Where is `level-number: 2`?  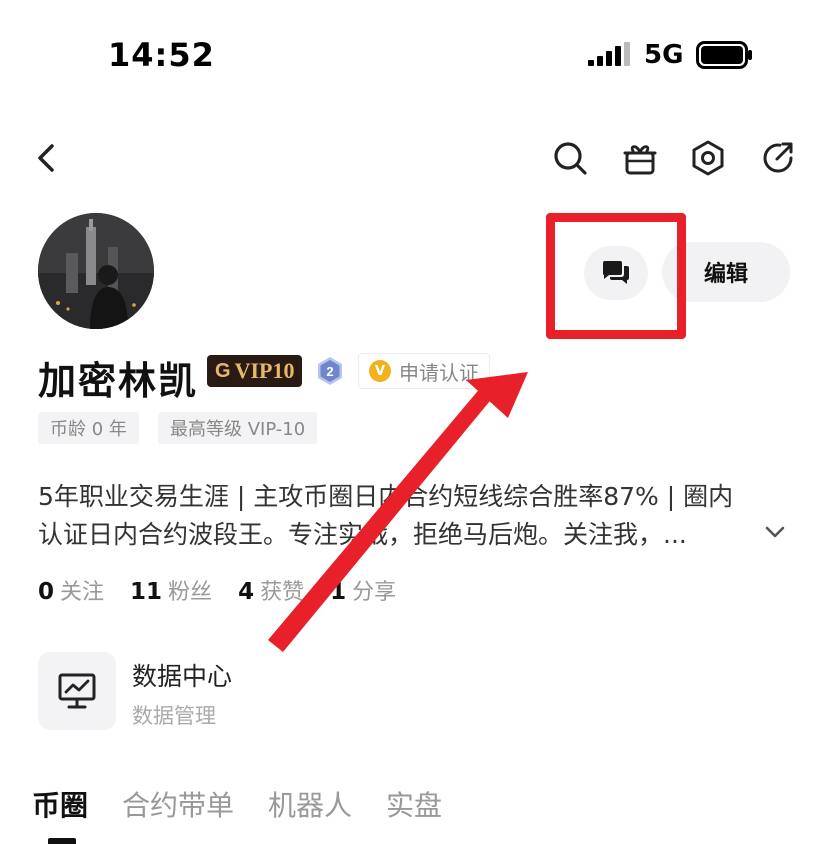
level-number: 2 is located at coordinates (329, 371).